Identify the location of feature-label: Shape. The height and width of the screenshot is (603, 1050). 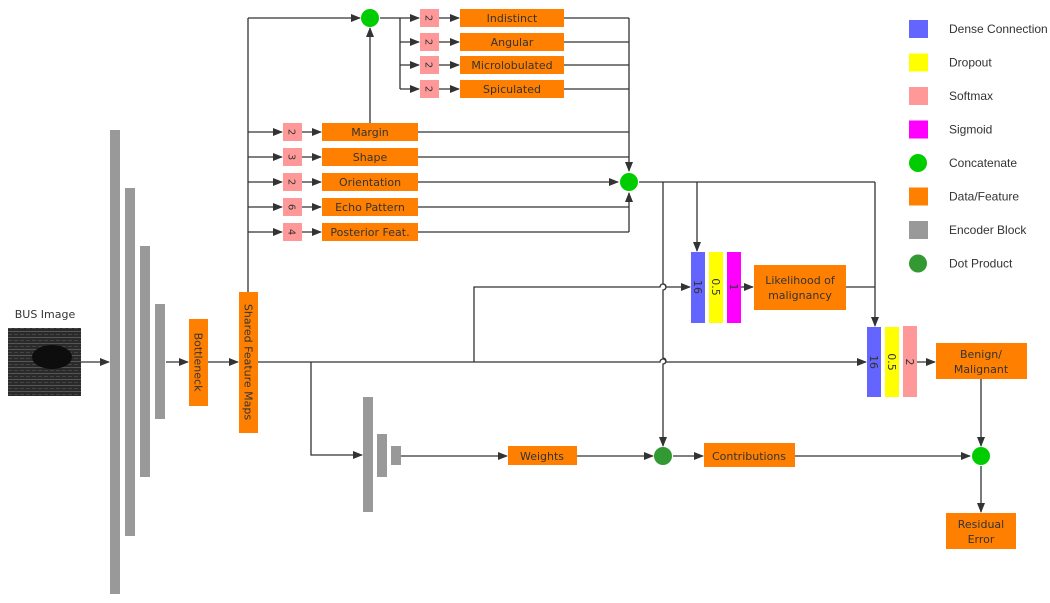
(370, 157).